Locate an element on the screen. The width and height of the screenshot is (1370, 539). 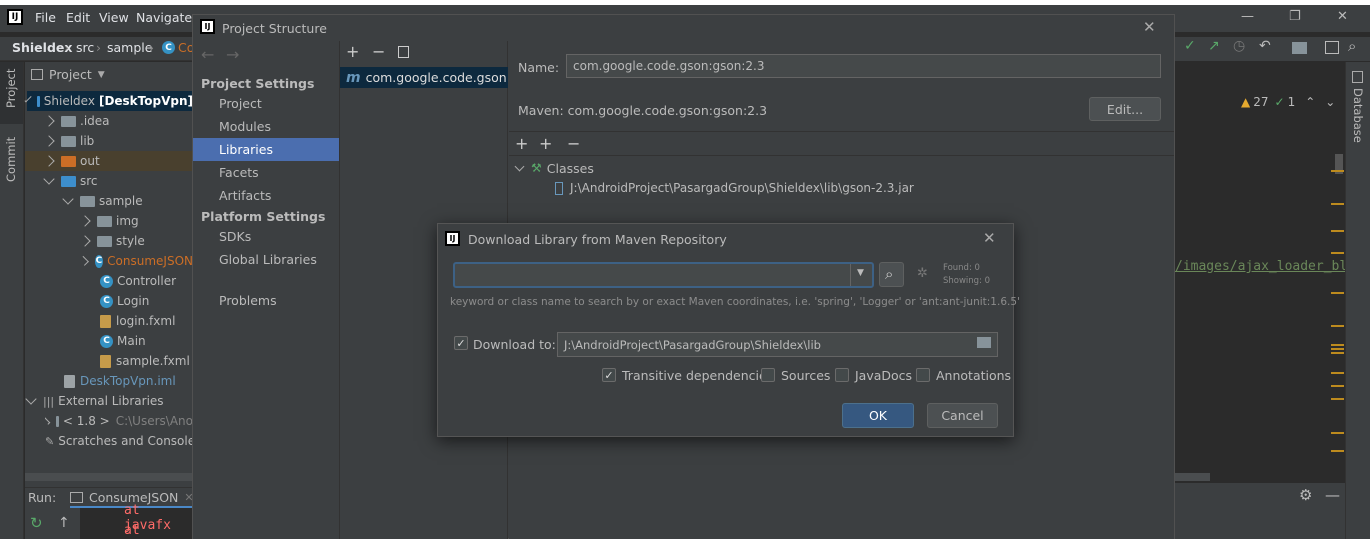
project-panel-header: Project ▼ is located at coordinates (68, 74).